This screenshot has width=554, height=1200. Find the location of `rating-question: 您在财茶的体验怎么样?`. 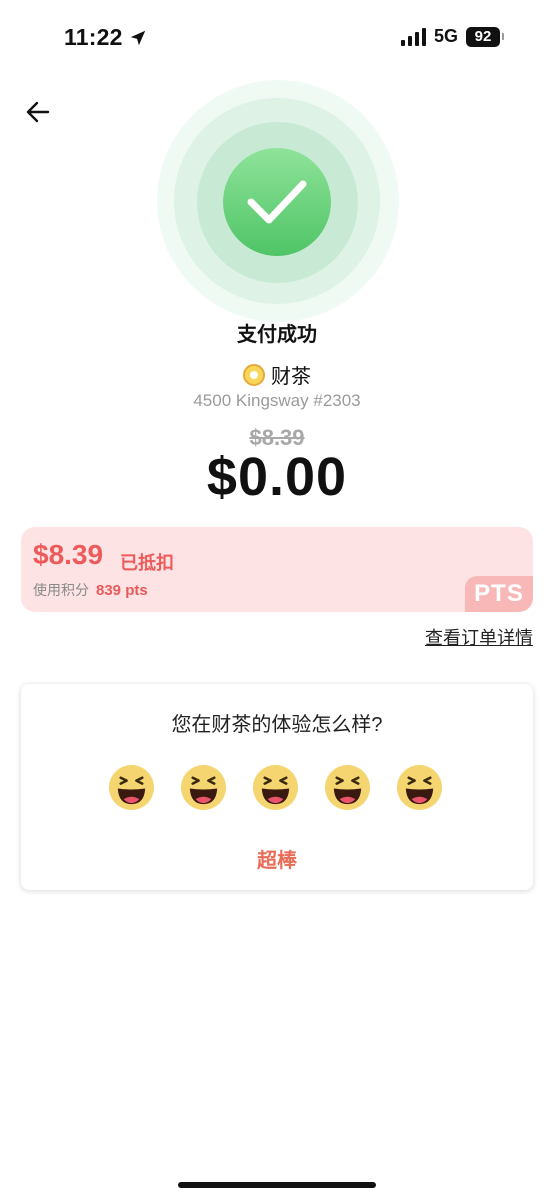

rating-question: 您在财茶的体验怎么样? is located at coordinates (277, 725).